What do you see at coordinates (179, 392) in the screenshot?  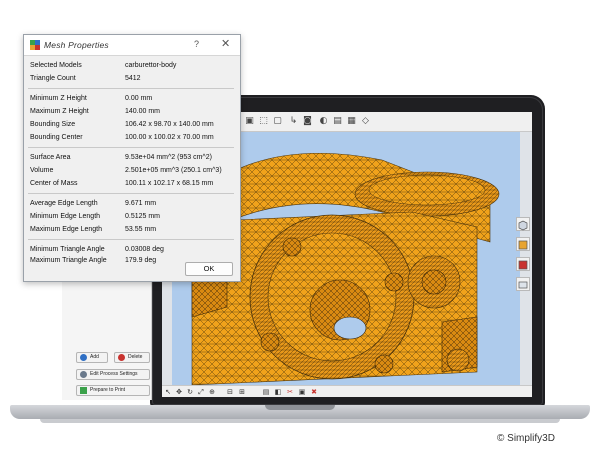 I see `move-icon: ✥` at bounding box center [179, 392].